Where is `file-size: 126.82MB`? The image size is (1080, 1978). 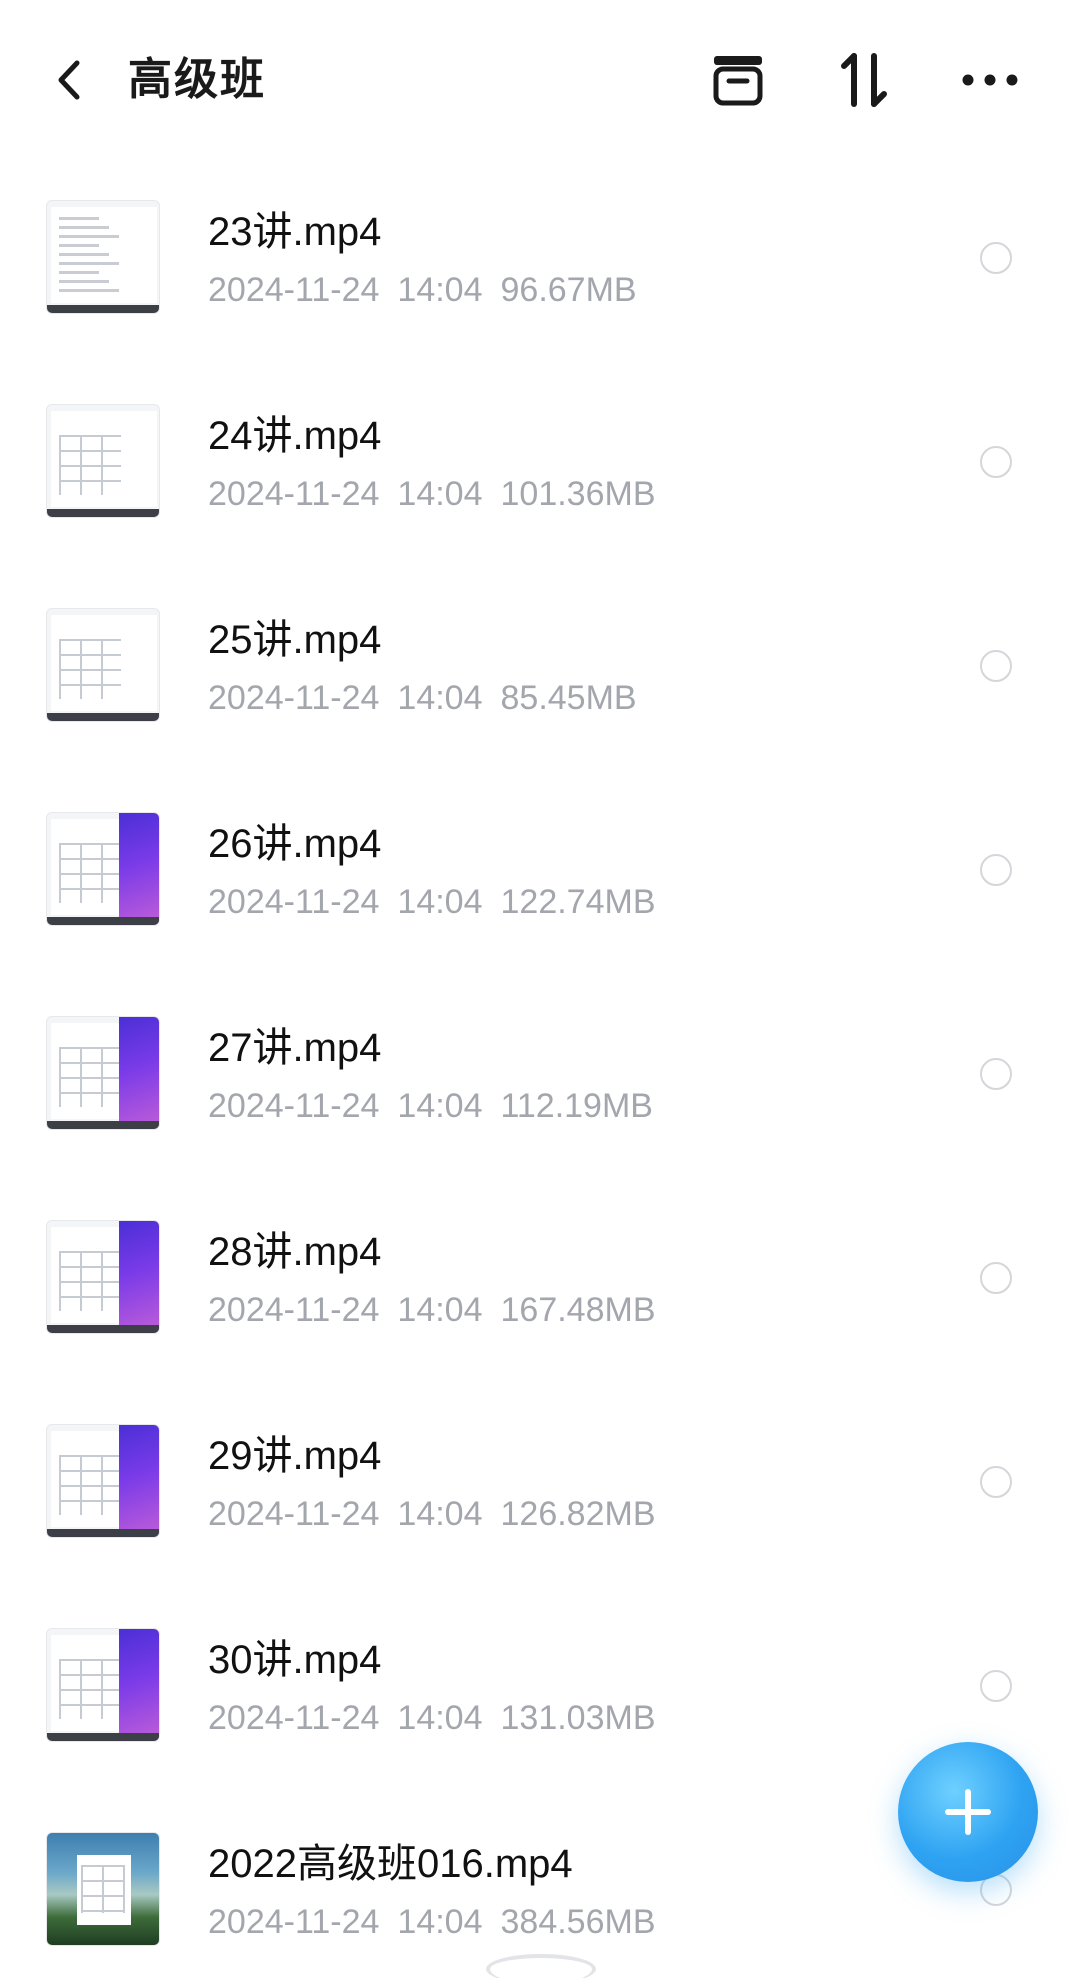
file-size: 126.82MB is located at coordinates (578, 1514).